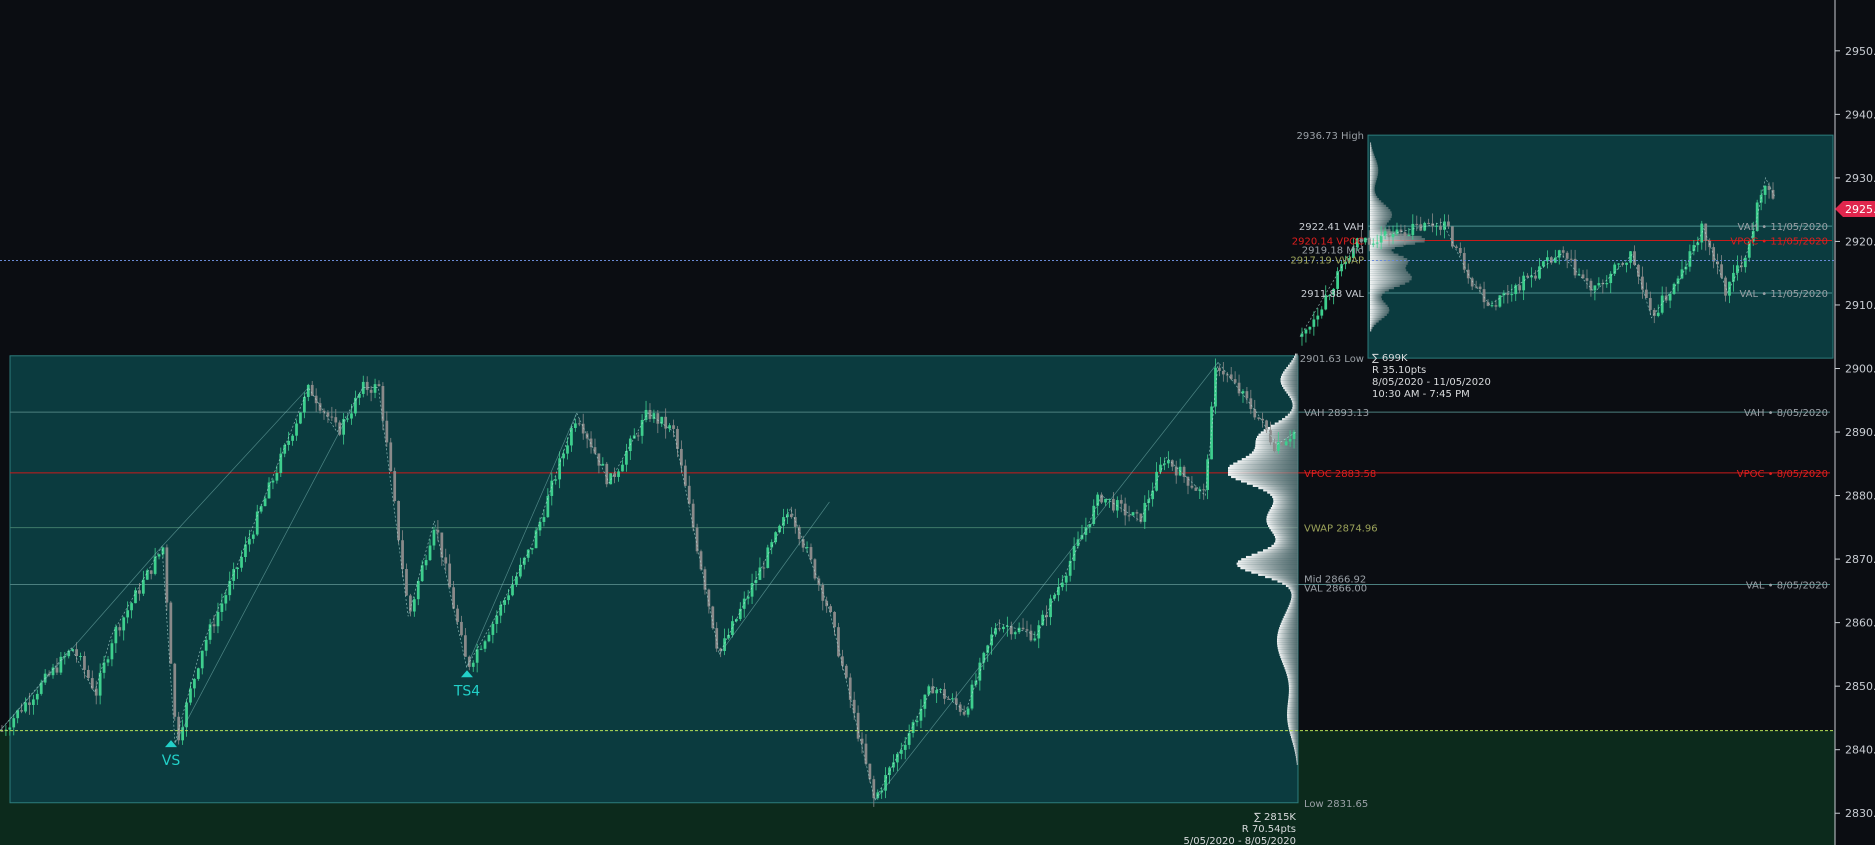  Describe the element at coordinates (1860, 305) in the screenshot. I see `axis-tick-label: 2910.0` at that location.